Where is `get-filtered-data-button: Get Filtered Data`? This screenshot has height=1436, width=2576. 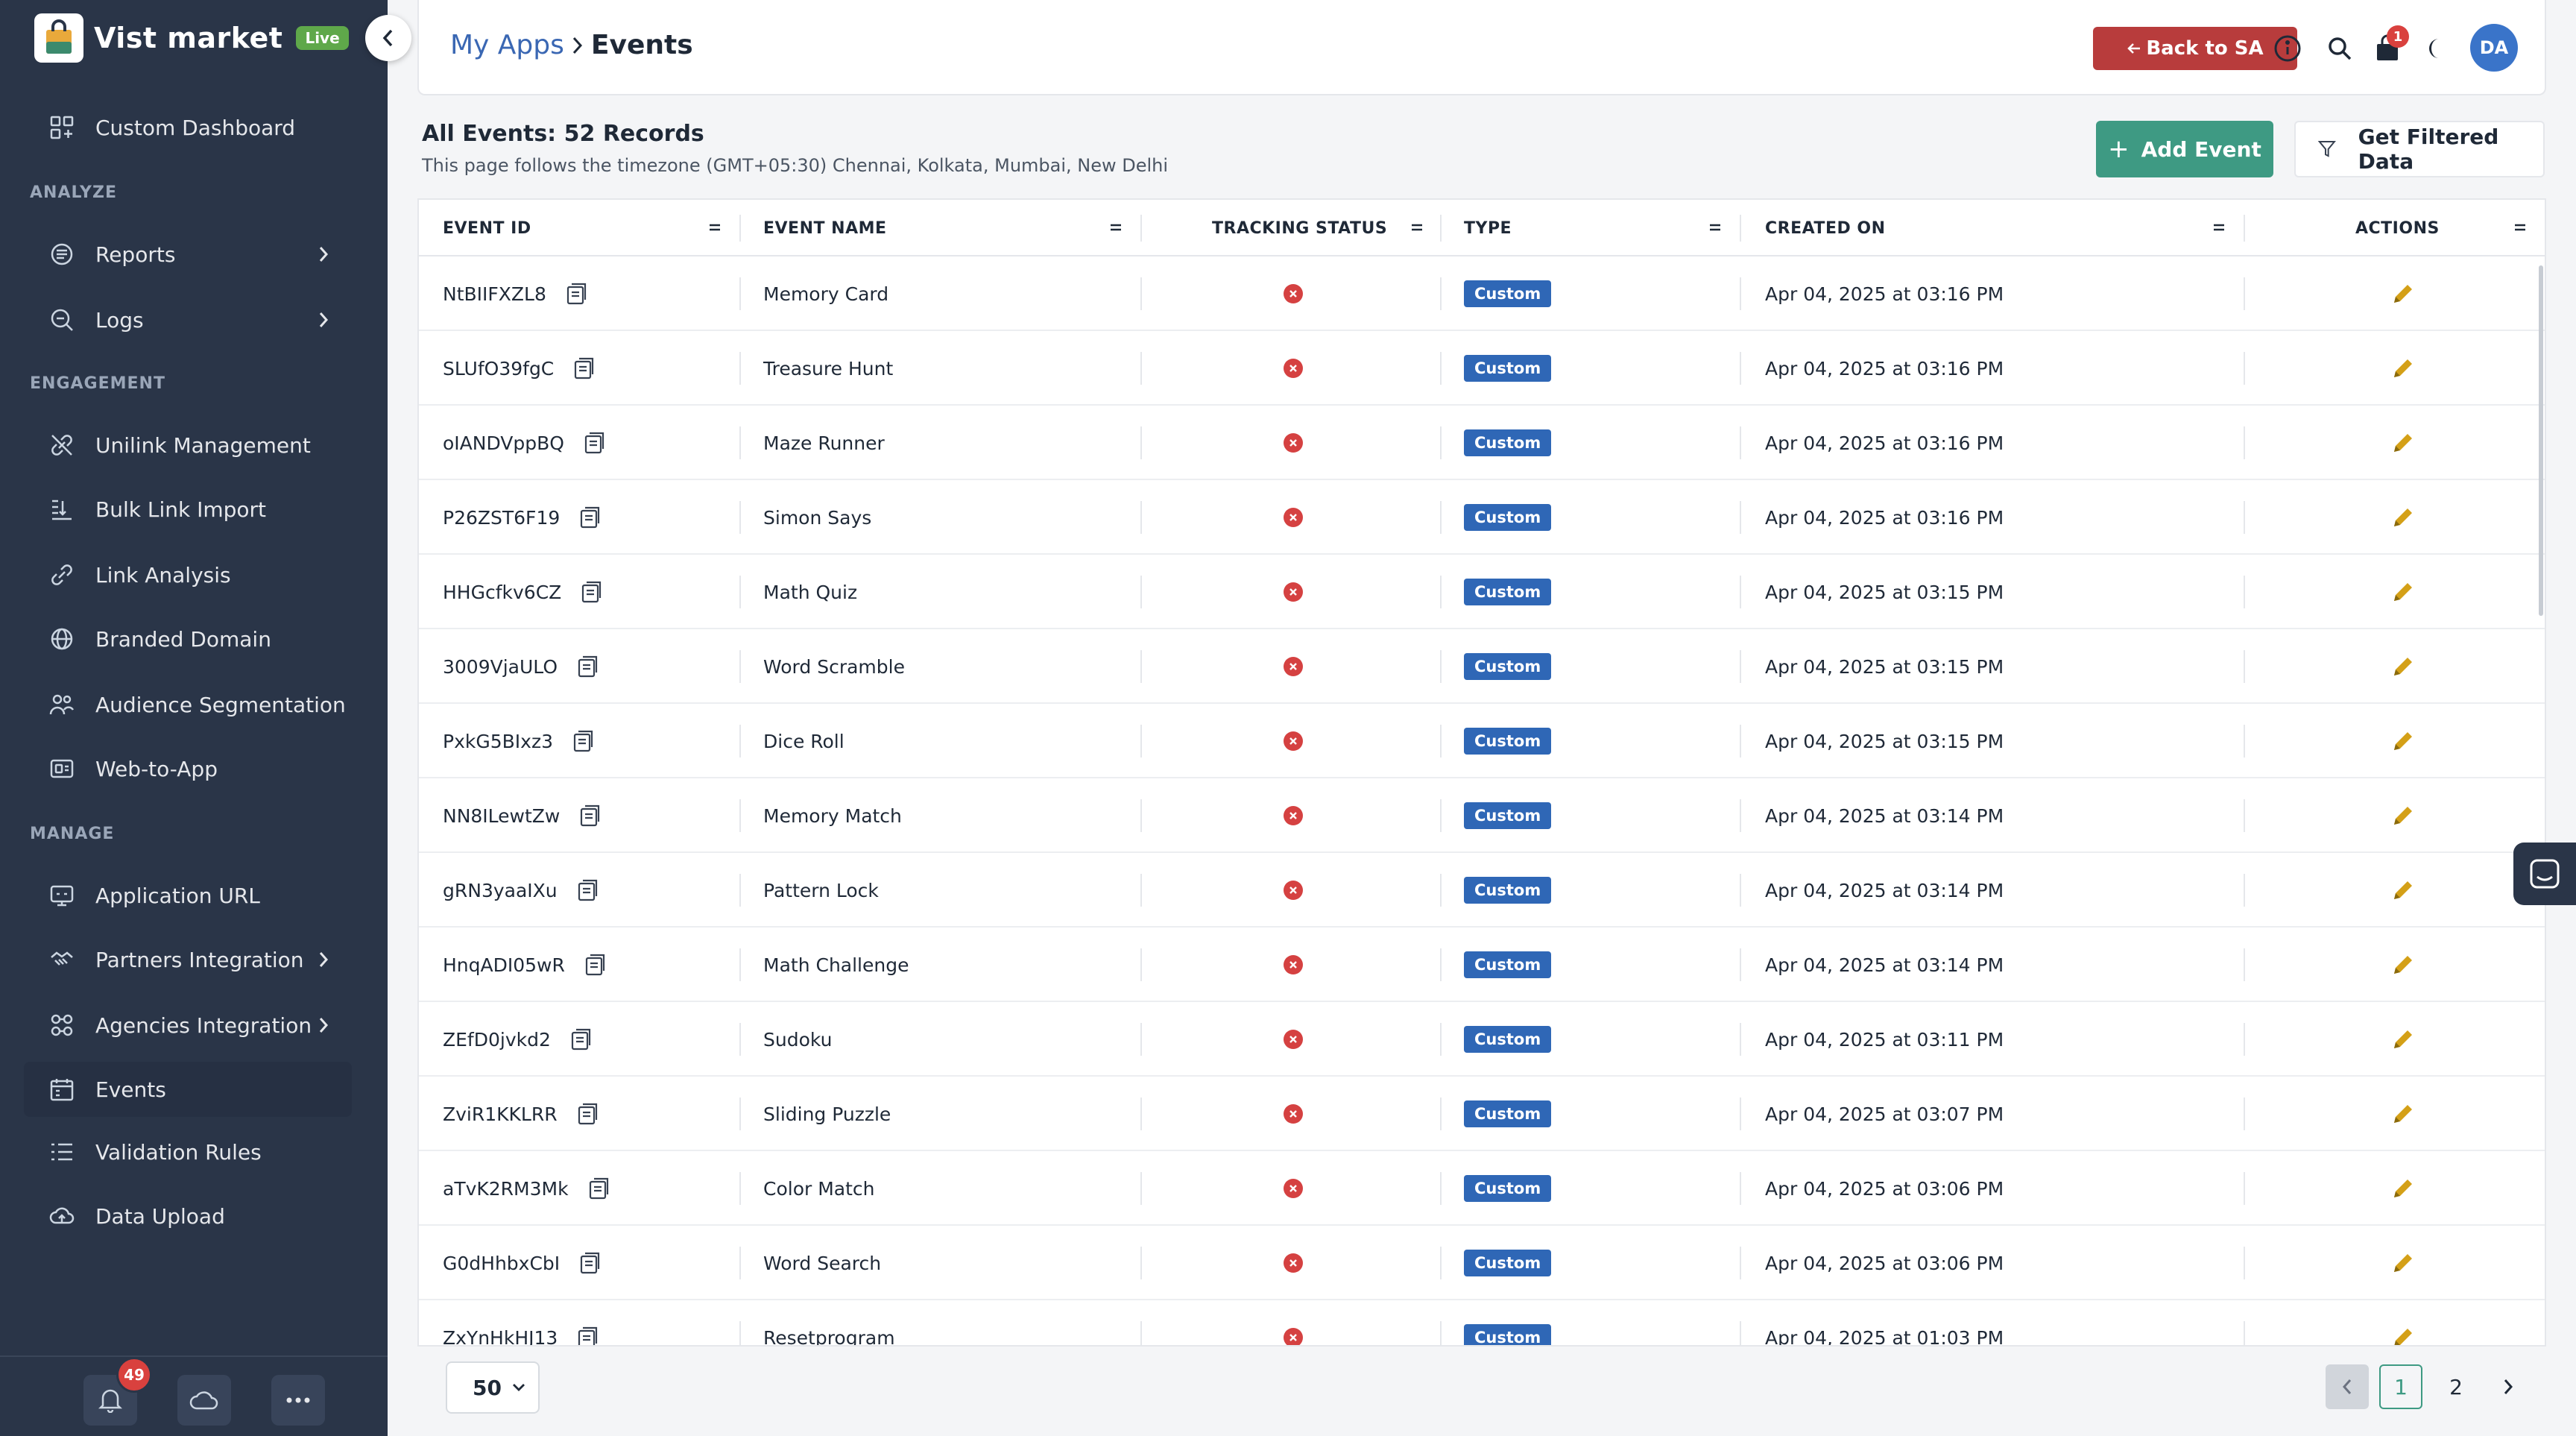
get-filtered-data-button: Get Filtered Data is located at coordinates (2419, 149).